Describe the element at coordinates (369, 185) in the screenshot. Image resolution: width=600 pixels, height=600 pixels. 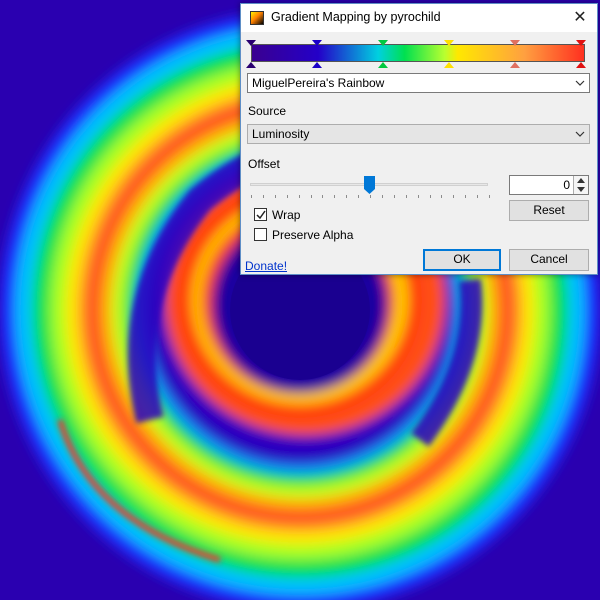
I see `offset-slider-thumb` at that location.